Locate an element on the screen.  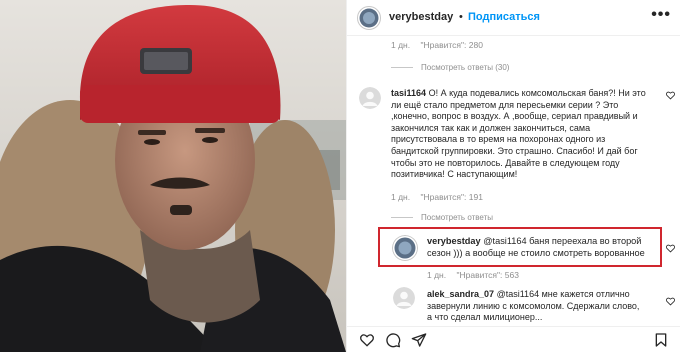
action-bar is located at coordinates (513, 339).